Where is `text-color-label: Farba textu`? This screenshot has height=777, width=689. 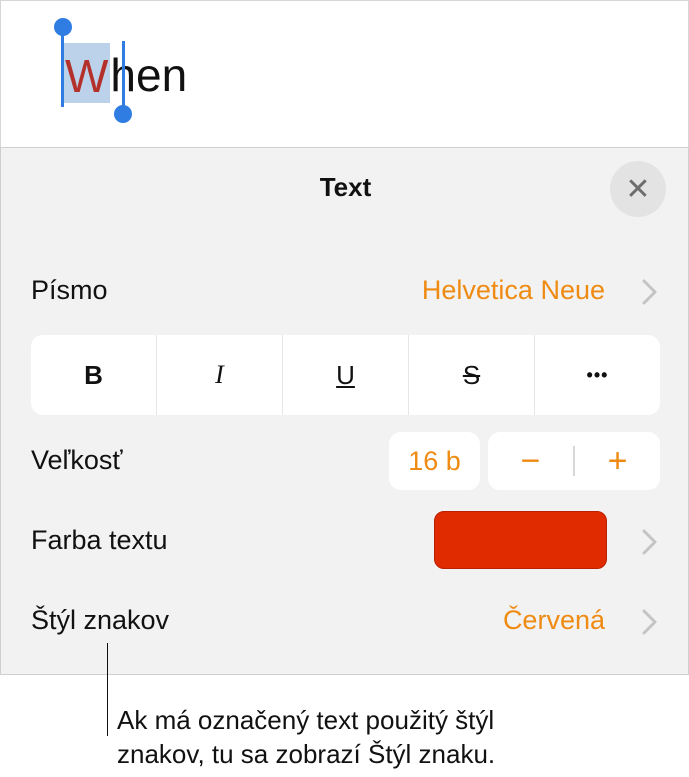 text-color-label: Farba textu is located at coordinates (99, 540).